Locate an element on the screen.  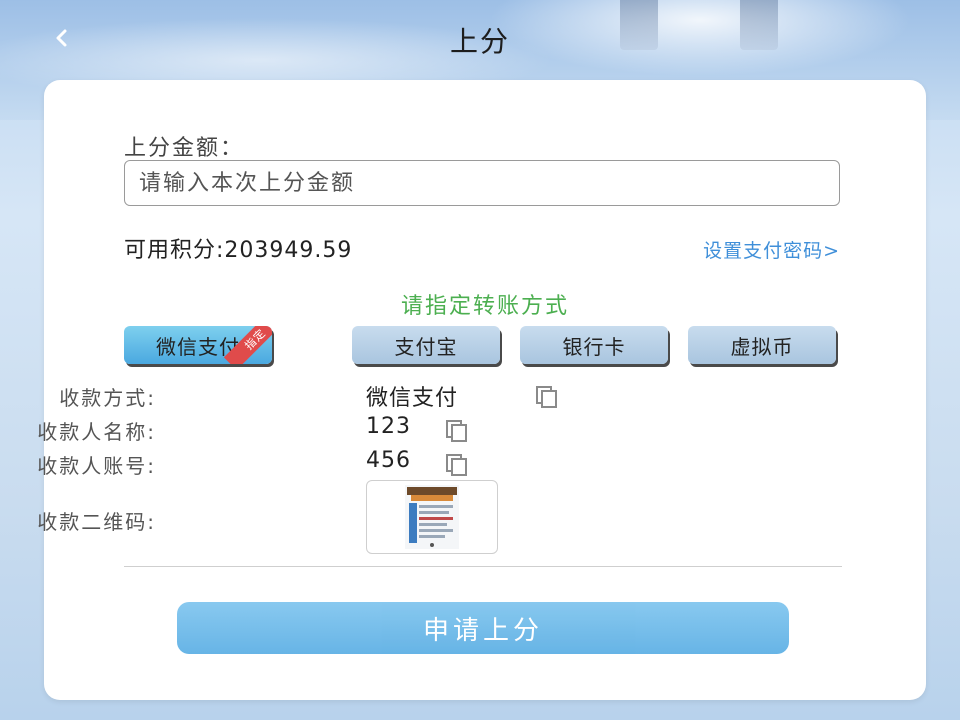
amount-input is located at coordinates (482, 183).